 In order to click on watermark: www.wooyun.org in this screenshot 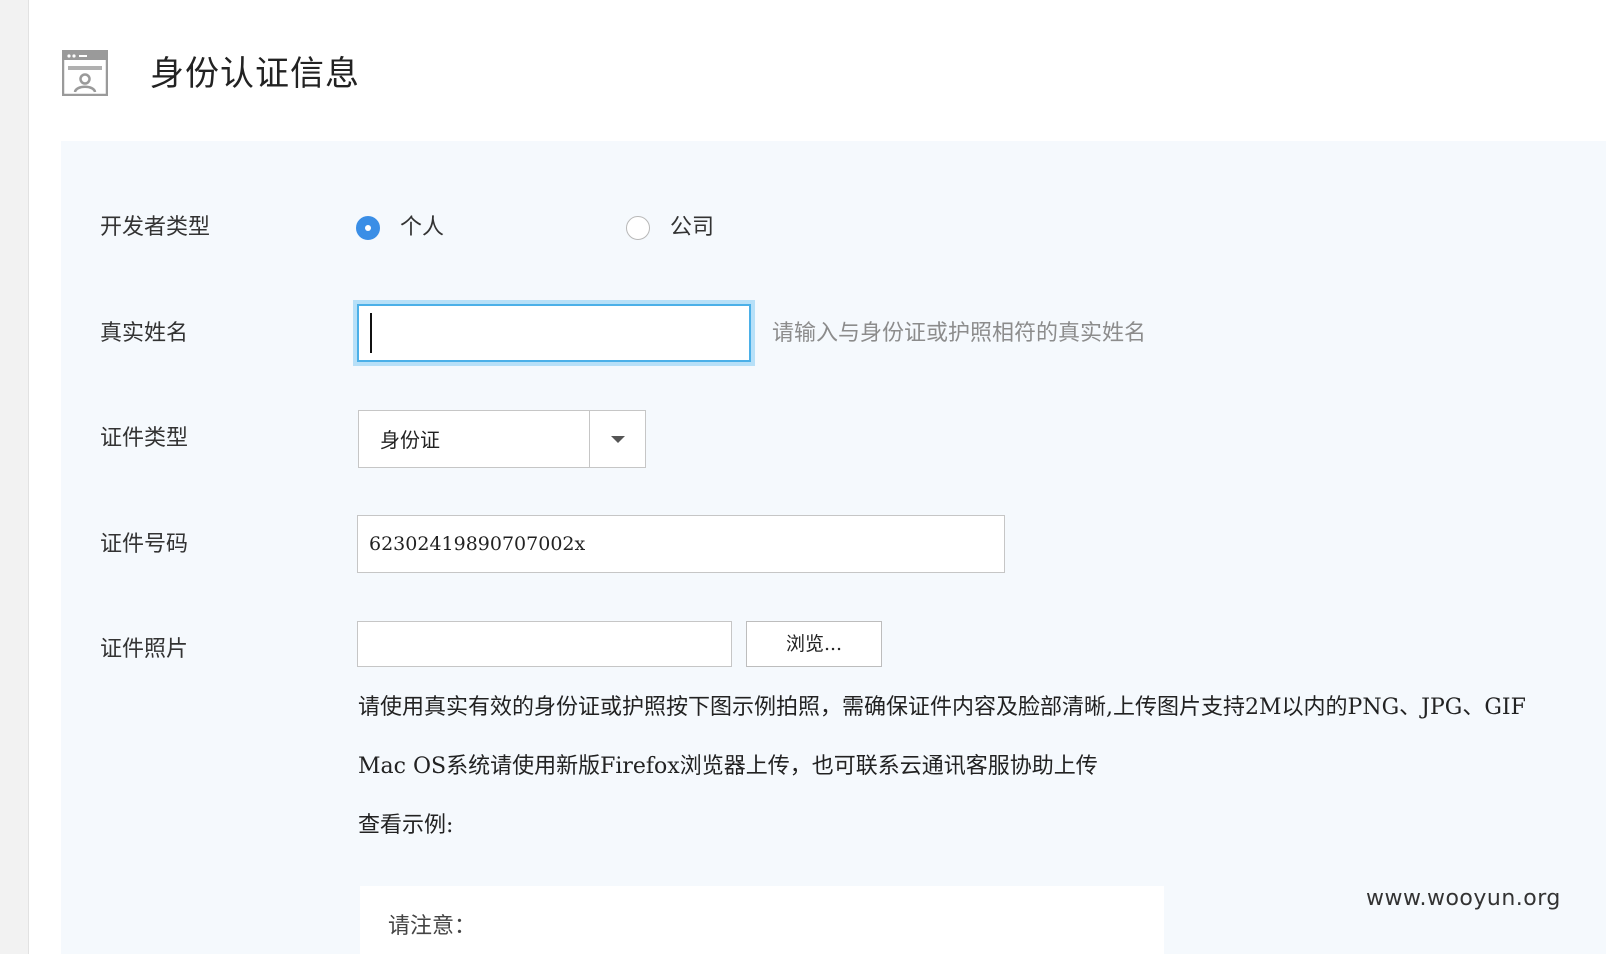, I will do `click(1463, 898)`.